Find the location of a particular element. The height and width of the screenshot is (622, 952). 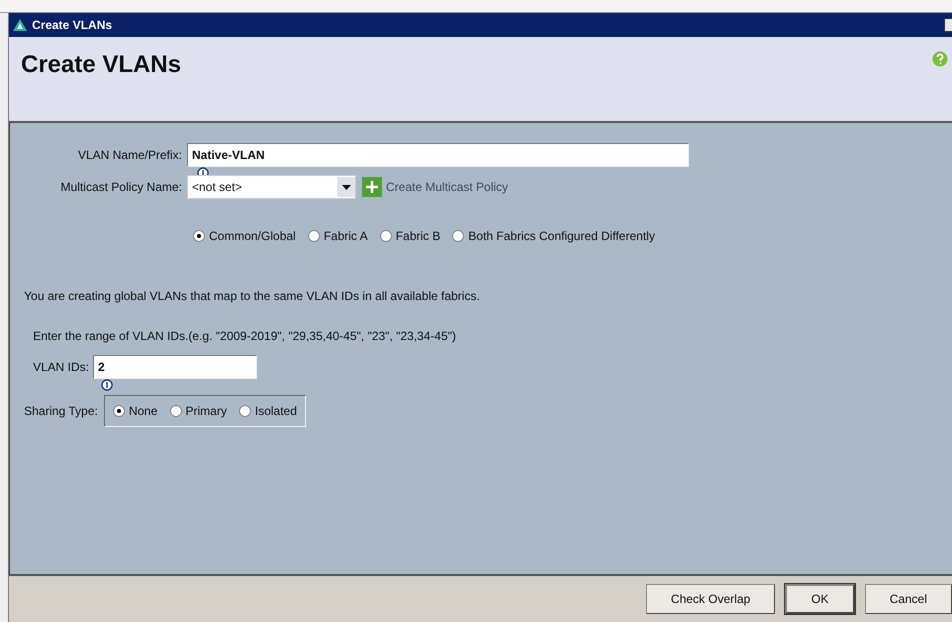

dialog-button: Cancel is located at coordinates (908, 599).